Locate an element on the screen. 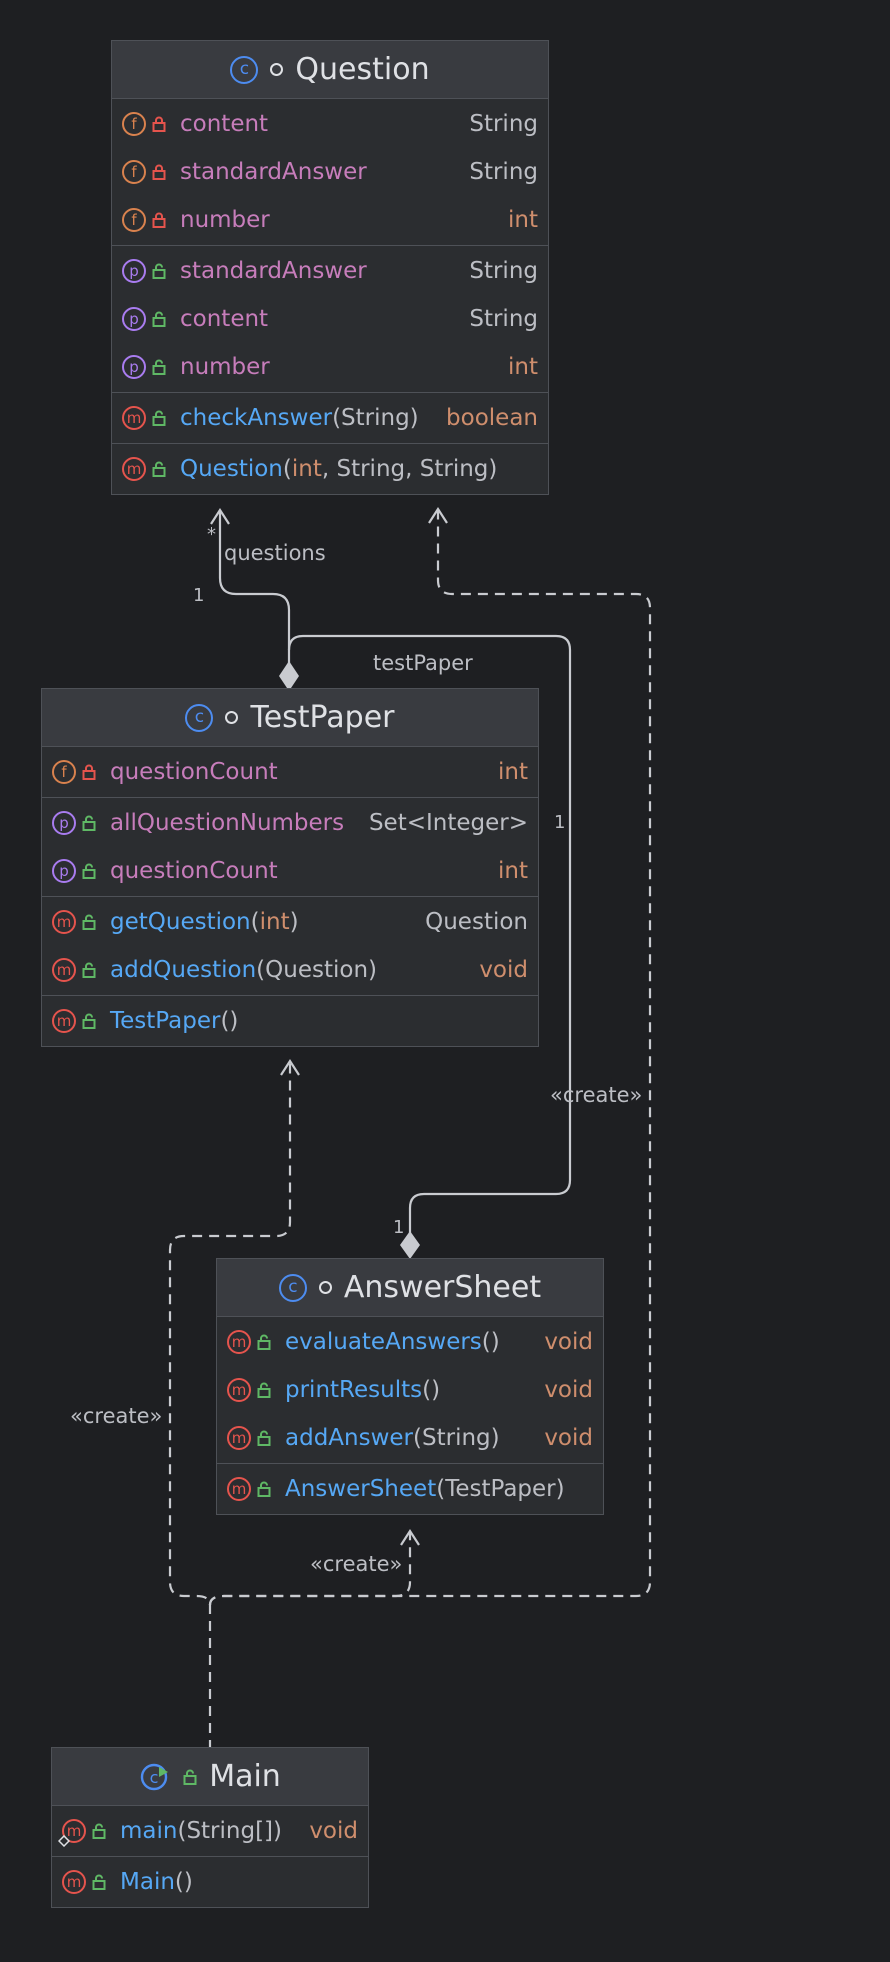 Image resolution: width=890 pixels, height=1962 pixels. constructor-params-rest: , String, String) is located at coordinates (409, 469).